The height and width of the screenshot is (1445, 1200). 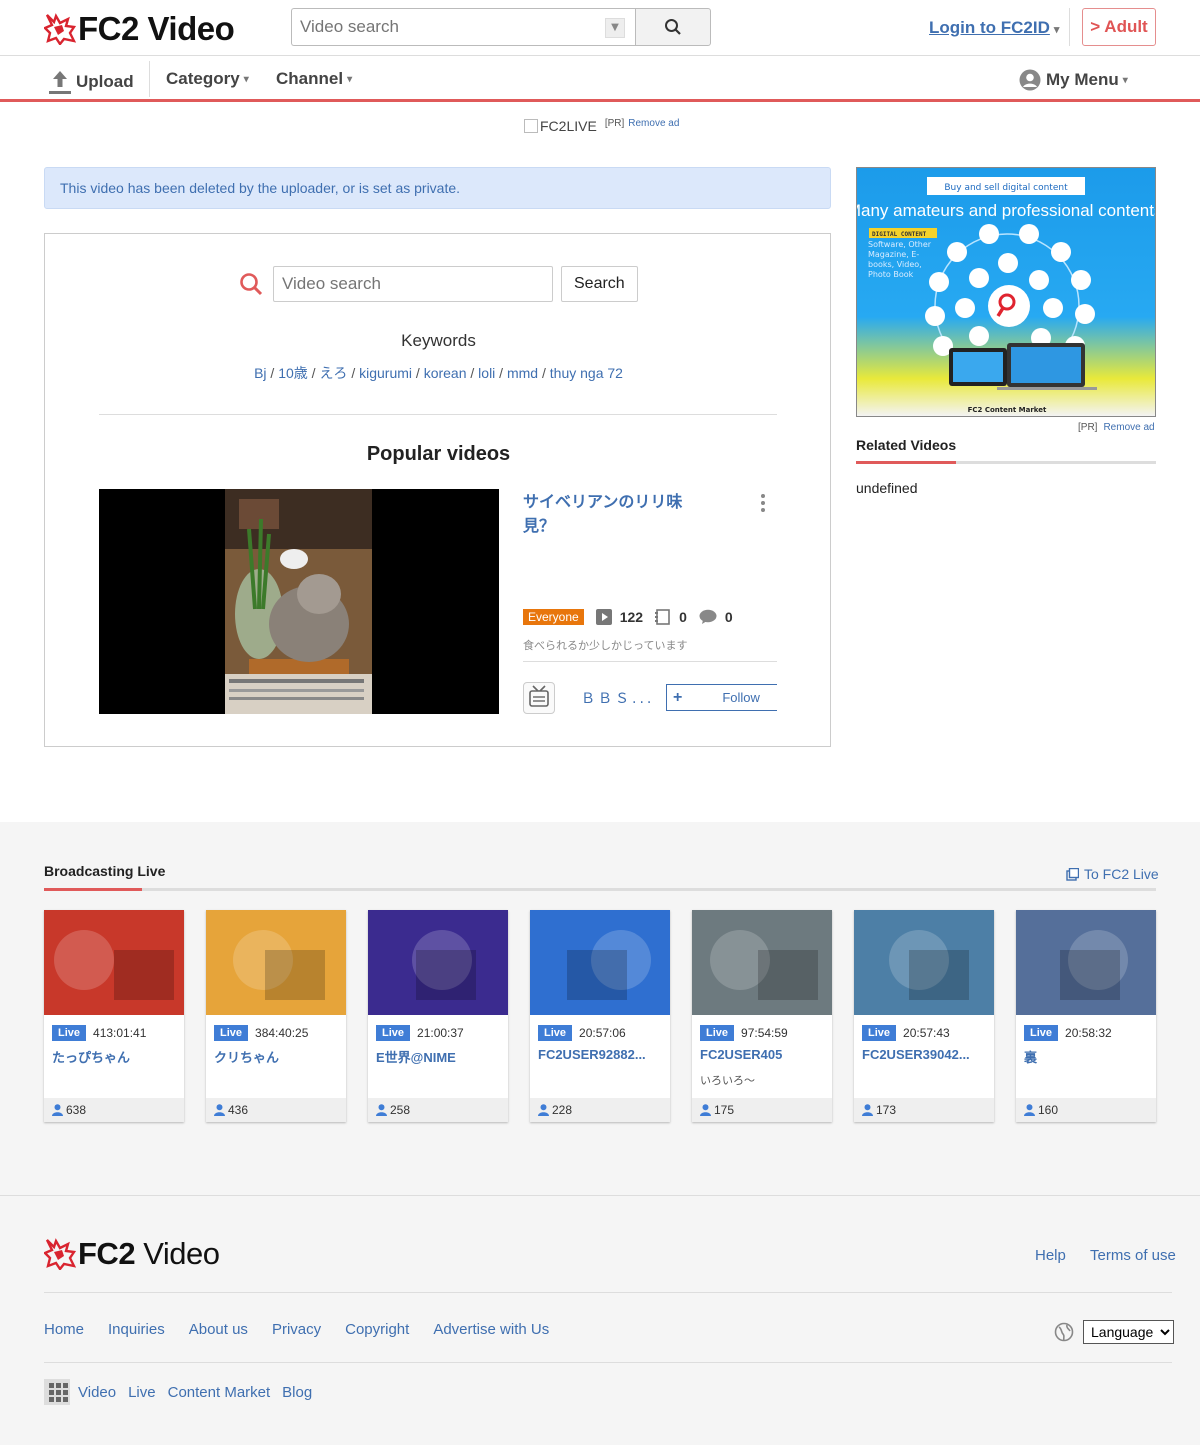 I want to click on live-card: Live 21:00:37 E世界@NIME 258, so click(x=438, y=1016).